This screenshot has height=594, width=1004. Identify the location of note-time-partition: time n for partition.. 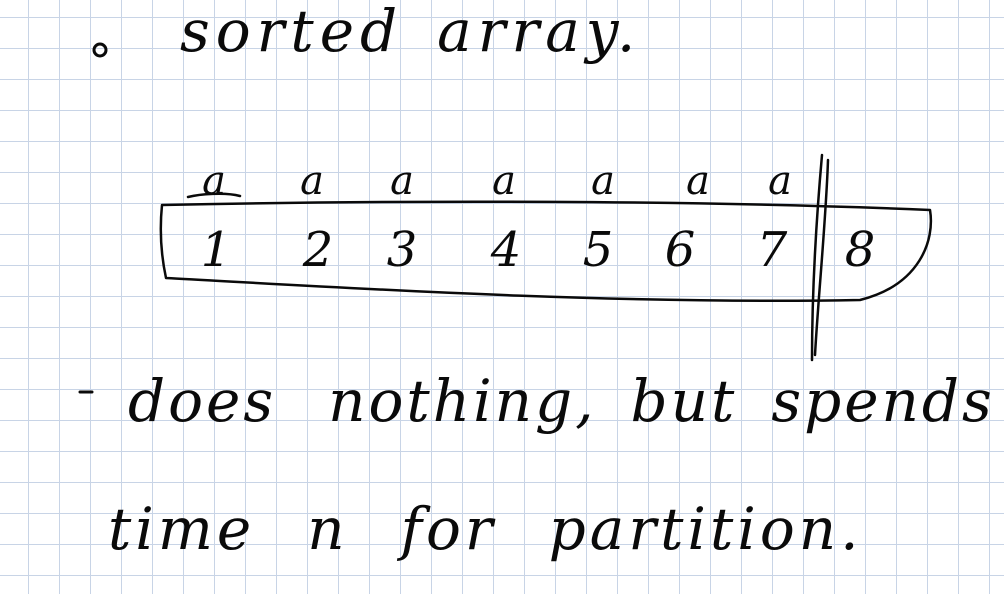
(485, 529).